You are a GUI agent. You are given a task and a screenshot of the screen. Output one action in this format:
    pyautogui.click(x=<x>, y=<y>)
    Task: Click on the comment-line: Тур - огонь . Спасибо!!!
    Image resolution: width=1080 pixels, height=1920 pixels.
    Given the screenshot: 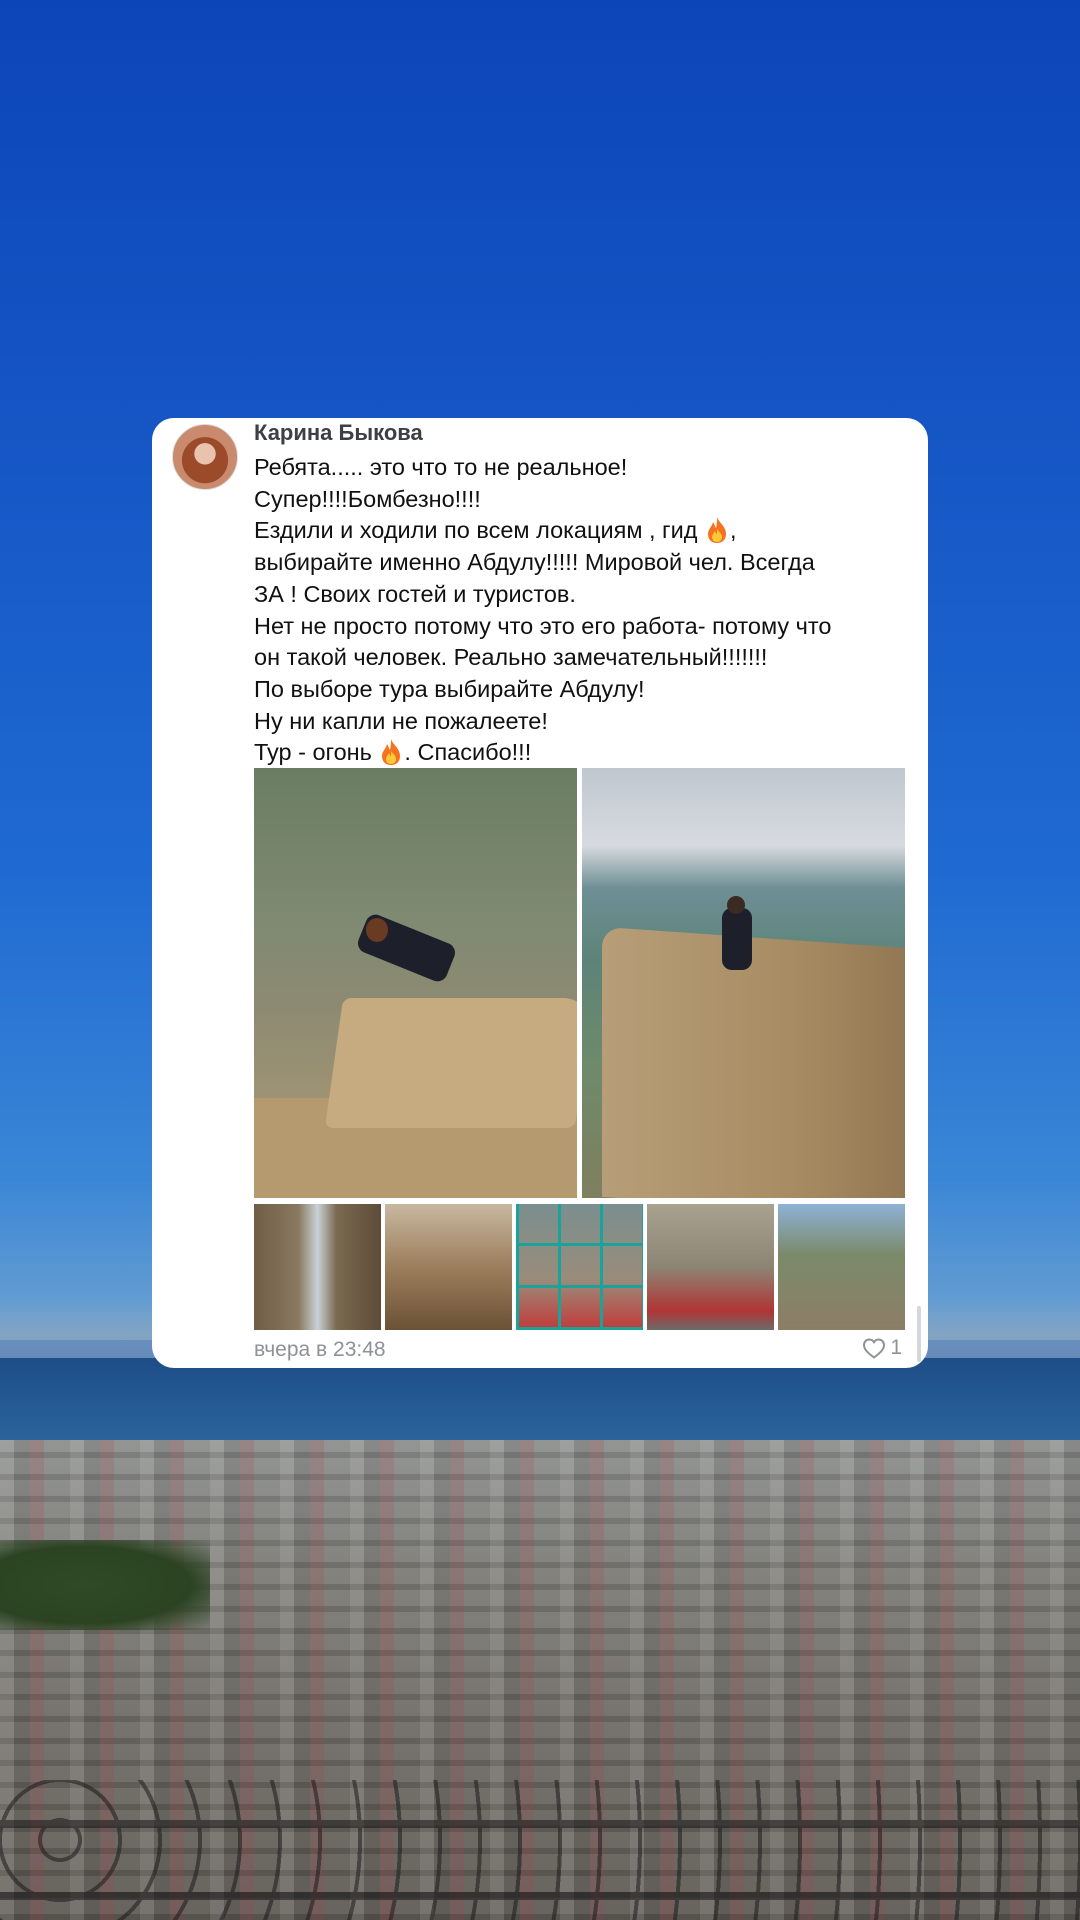 What is the action you would take?
    pyautogui.click(x=584, y=753)
    